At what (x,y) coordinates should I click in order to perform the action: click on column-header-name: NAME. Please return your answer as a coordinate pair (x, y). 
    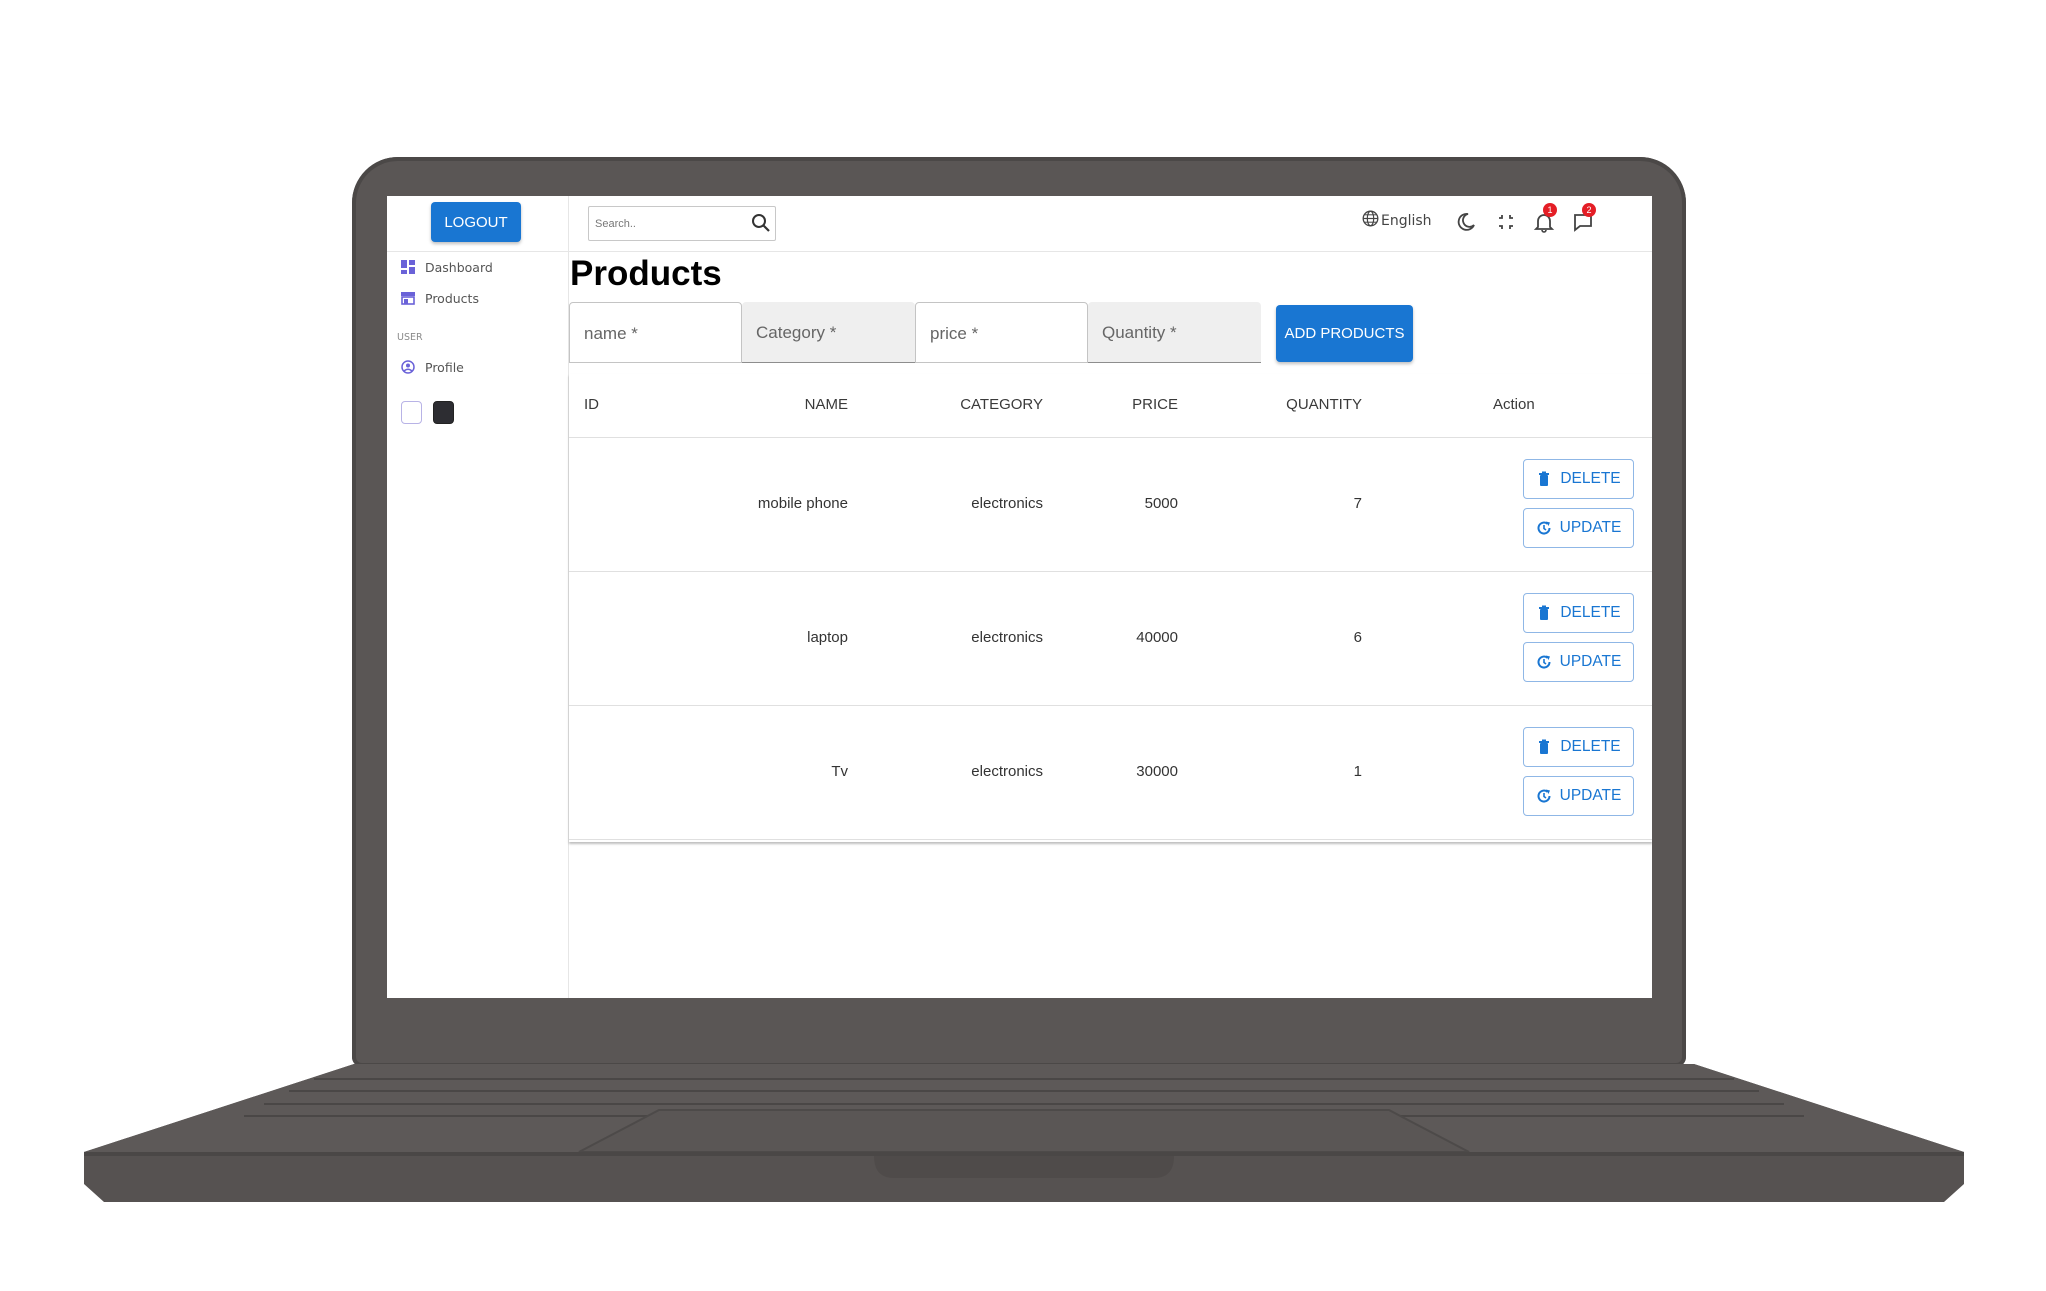
    Looking at the image, I should click on (826, 404).